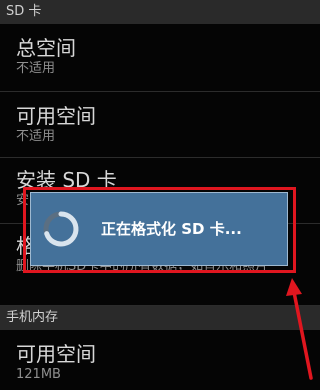  I want to click on available-space-value: 不适用, so click(36, 136).